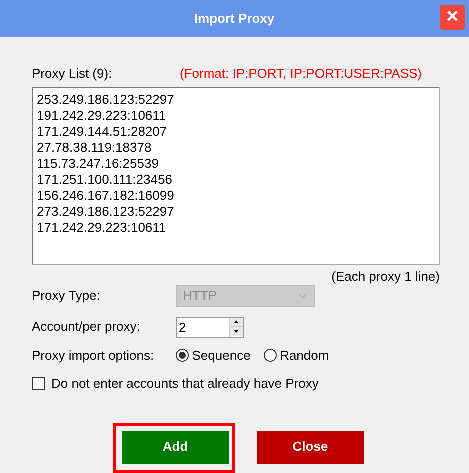 Image resolution: width=469 pixels, height=473 pixels. What do you see at coordinates (106, 212) in the screenshot?
I see `proxy-entry: 273.249.186.123:52297` at bounding box center [106, 212].